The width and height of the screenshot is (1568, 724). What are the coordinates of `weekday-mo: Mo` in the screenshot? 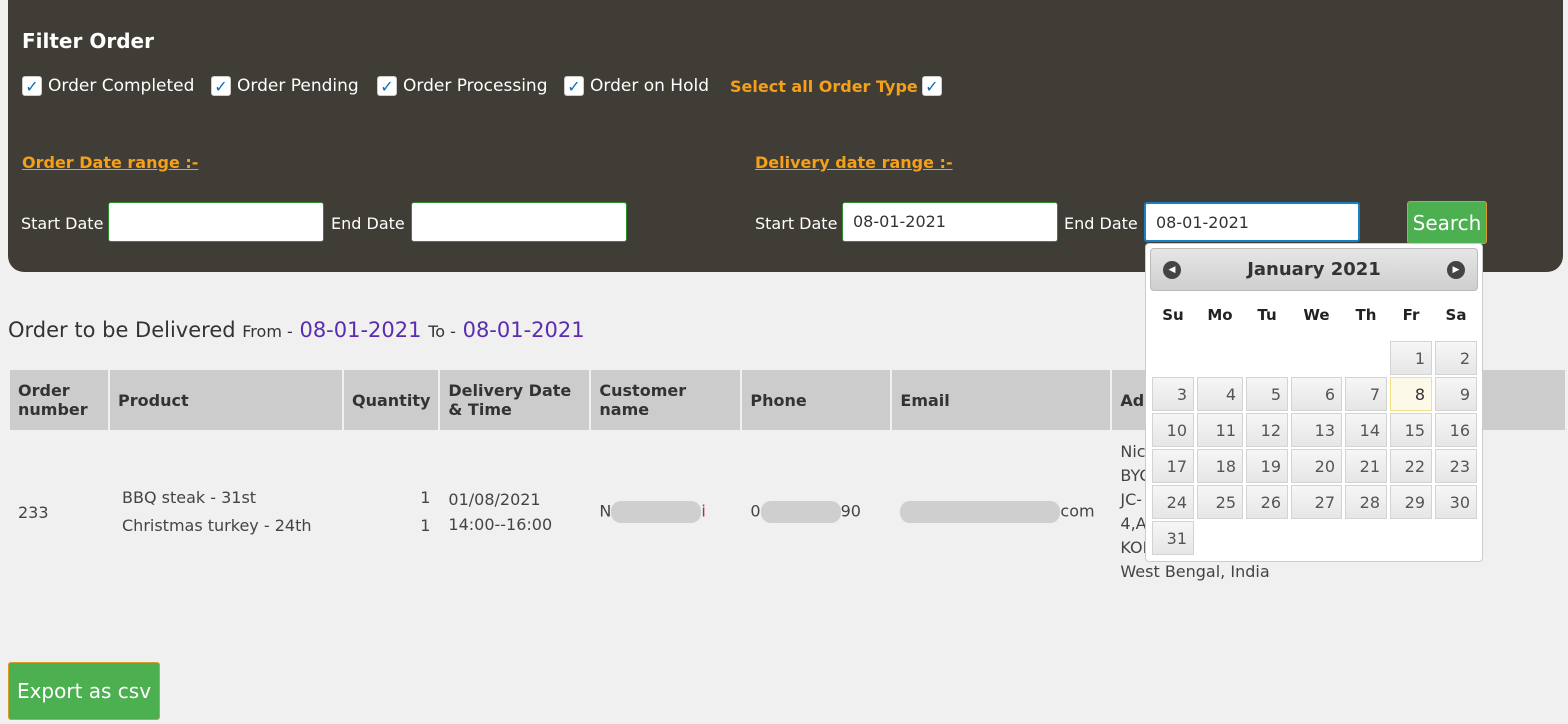 It's located at (1220, 315).